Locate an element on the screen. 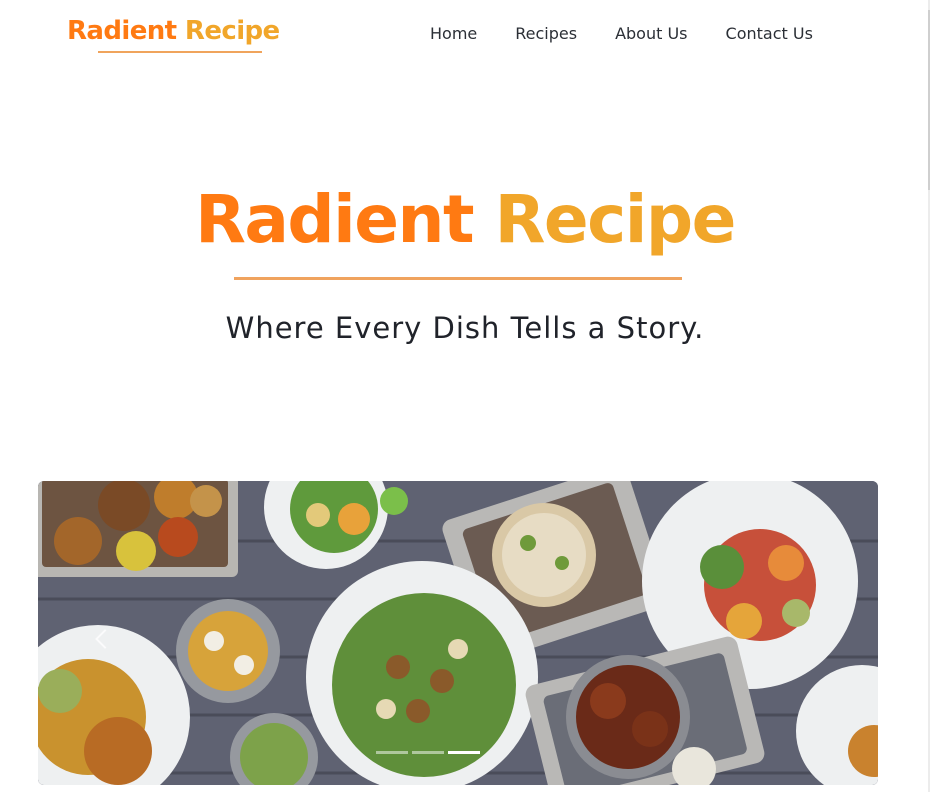 The image size is (930, 792). nav-item-home: Home is located at coordinates (453, 33).